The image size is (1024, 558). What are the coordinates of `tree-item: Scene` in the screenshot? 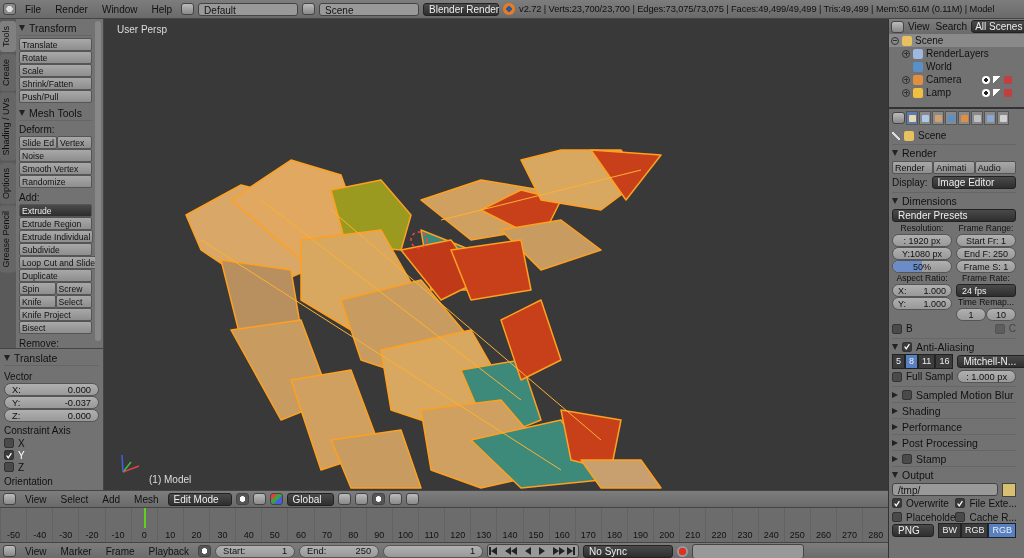 It's located at (956, 40).